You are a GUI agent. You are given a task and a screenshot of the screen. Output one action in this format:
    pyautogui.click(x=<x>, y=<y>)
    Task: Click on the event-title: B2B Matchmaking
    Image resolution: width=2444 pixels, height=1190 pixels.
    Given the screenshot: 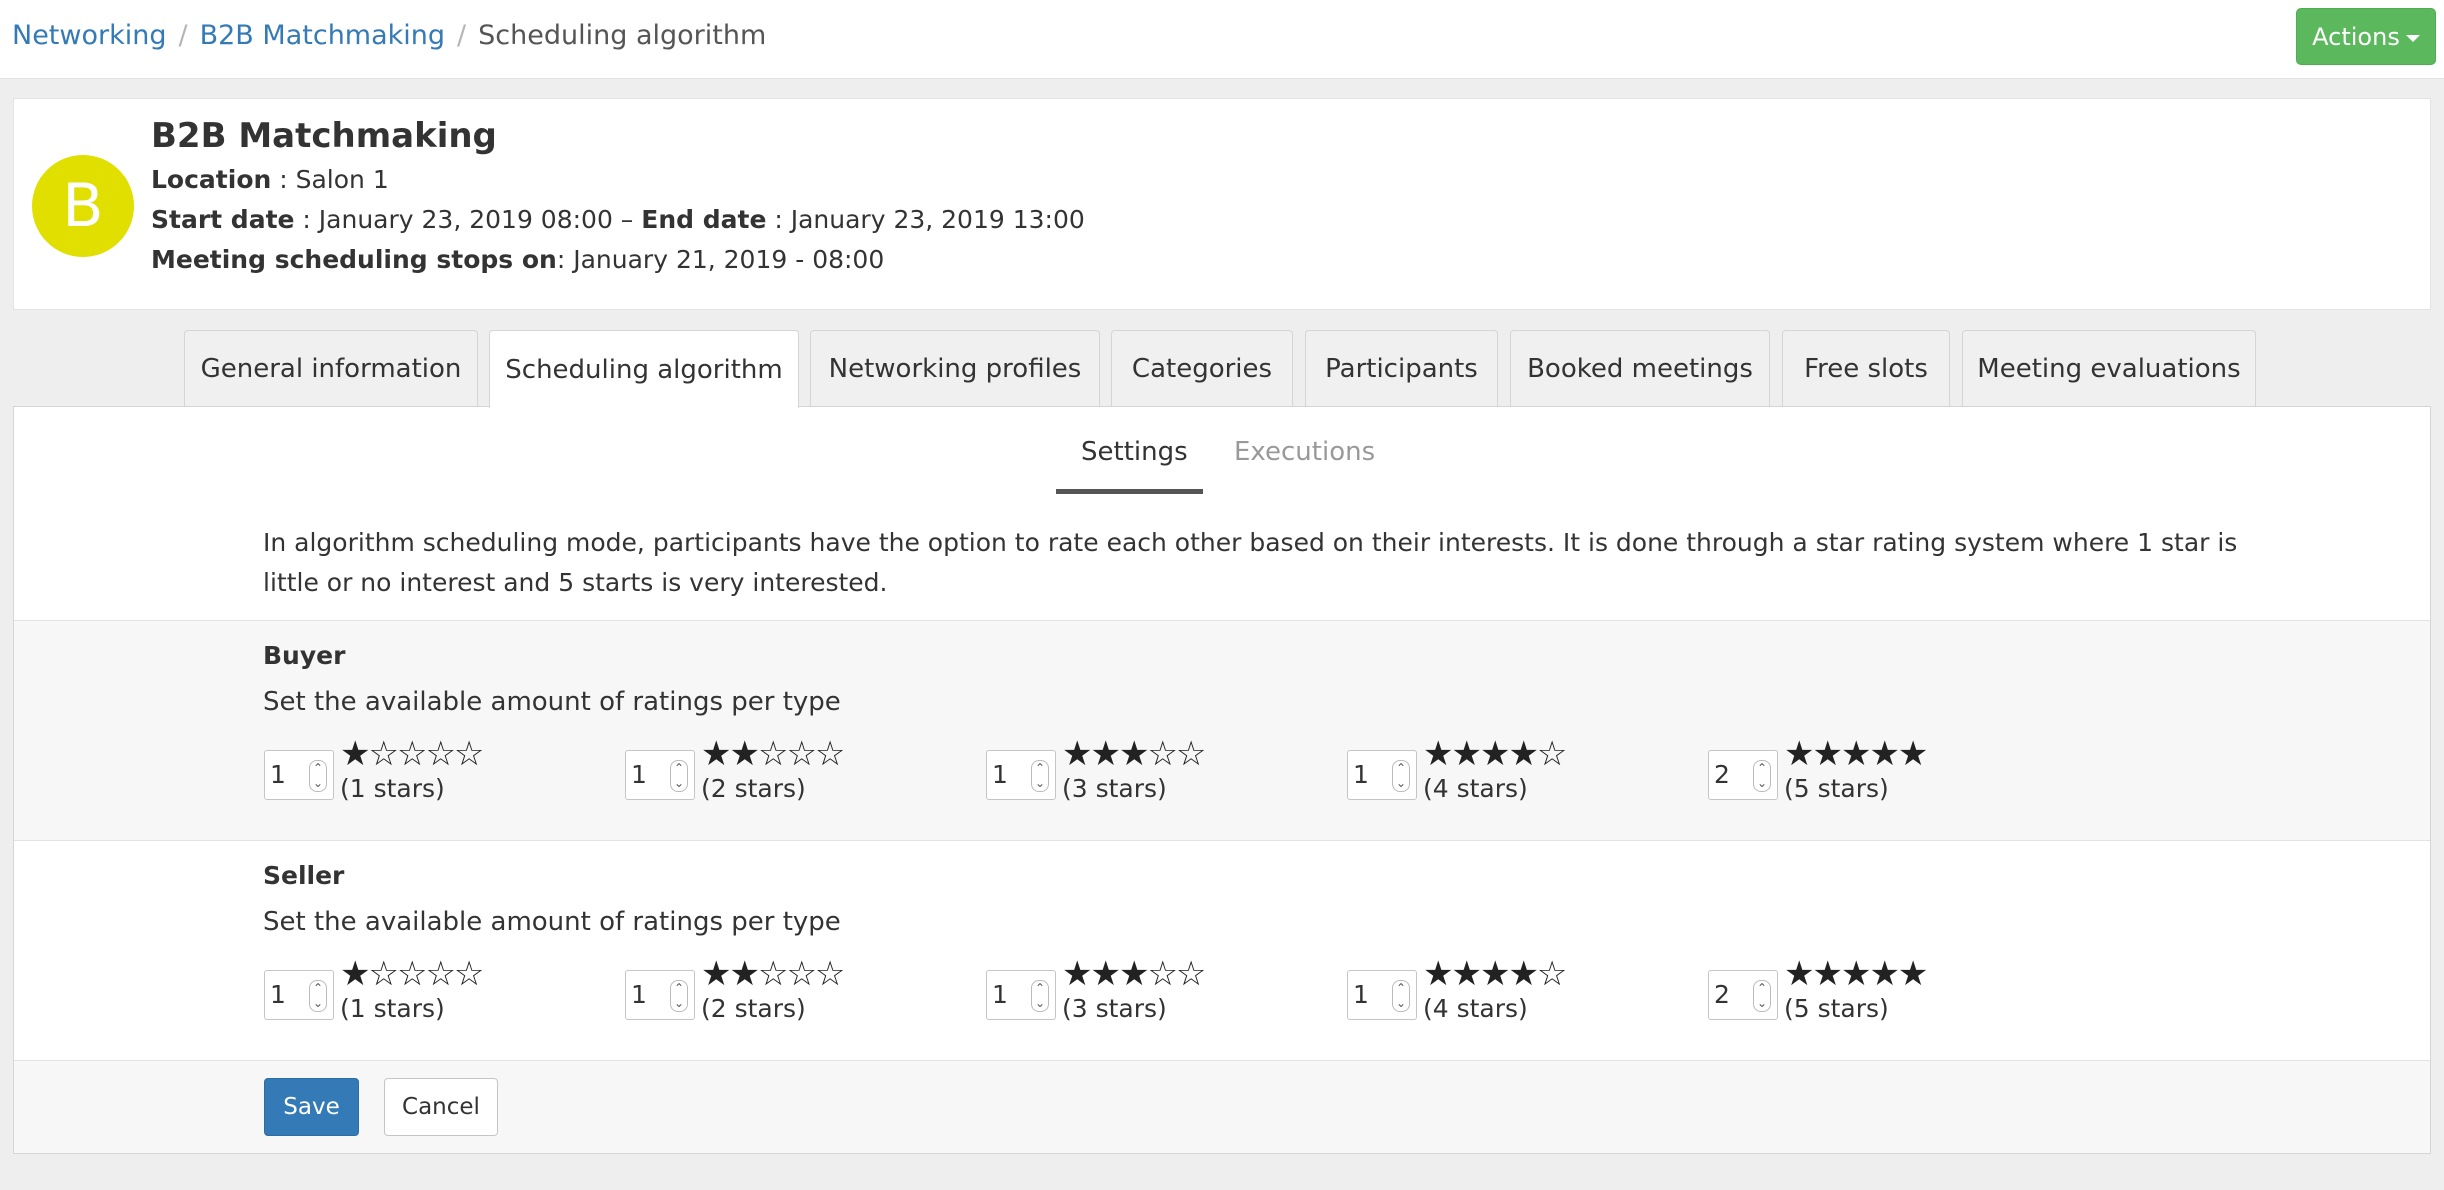 What is the action you would take?
    pyautogui.click(x=324, y=136)
    